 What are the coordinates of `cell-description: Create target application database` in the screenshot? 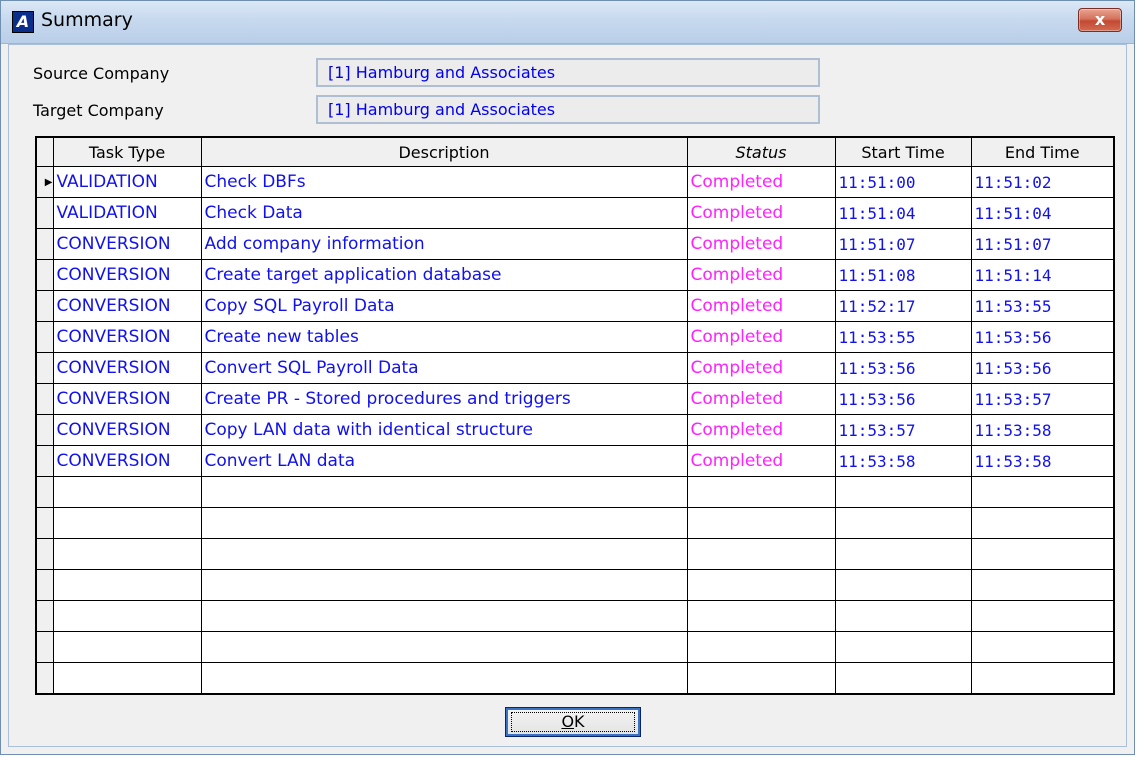 It's located at (444, 275).